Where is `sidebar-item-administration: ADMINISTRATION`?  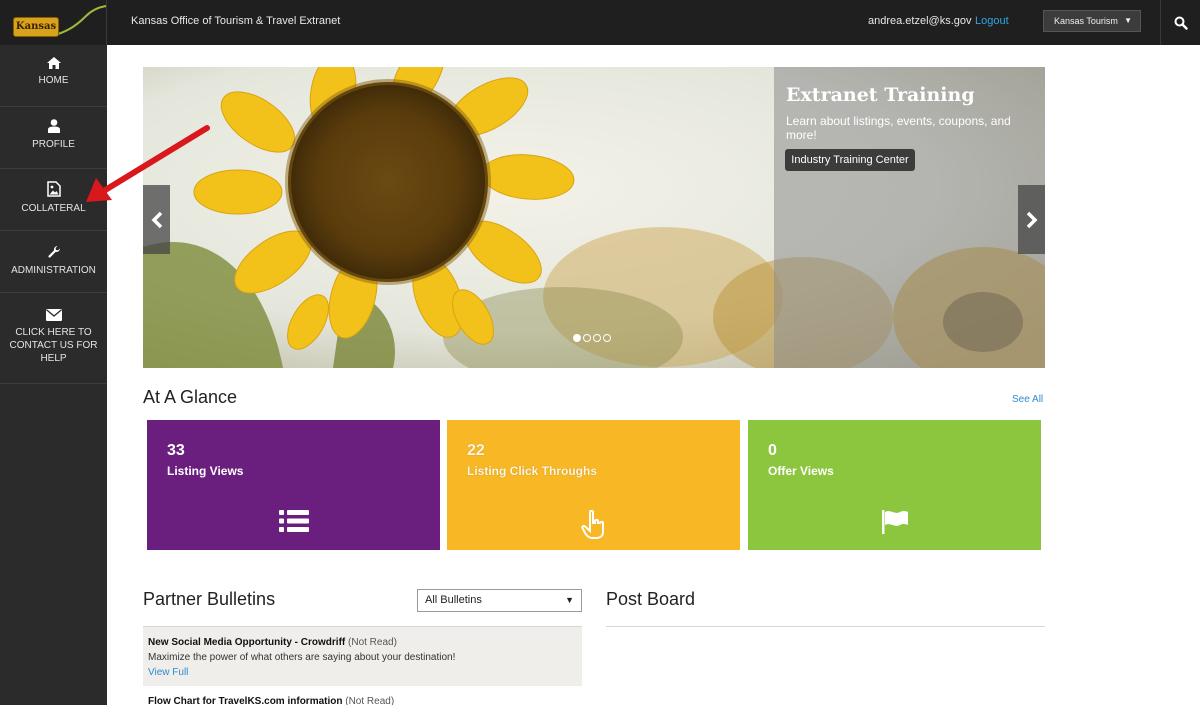 sidebar-item-administration: ADMINISTRATION is located at coordinates (53, 262).